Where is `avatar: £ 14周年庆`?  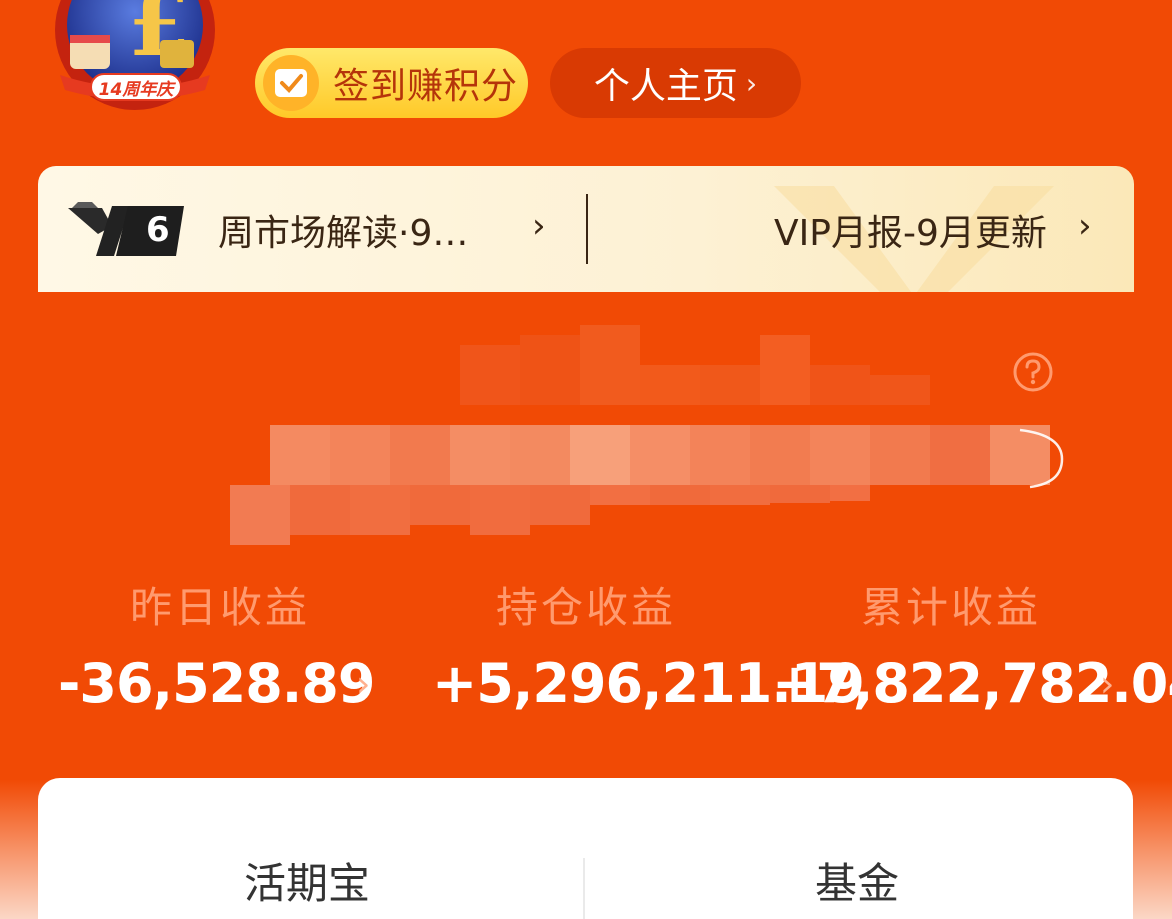 avatar: £ 14周年庆 is located at coordinates (135, 60).